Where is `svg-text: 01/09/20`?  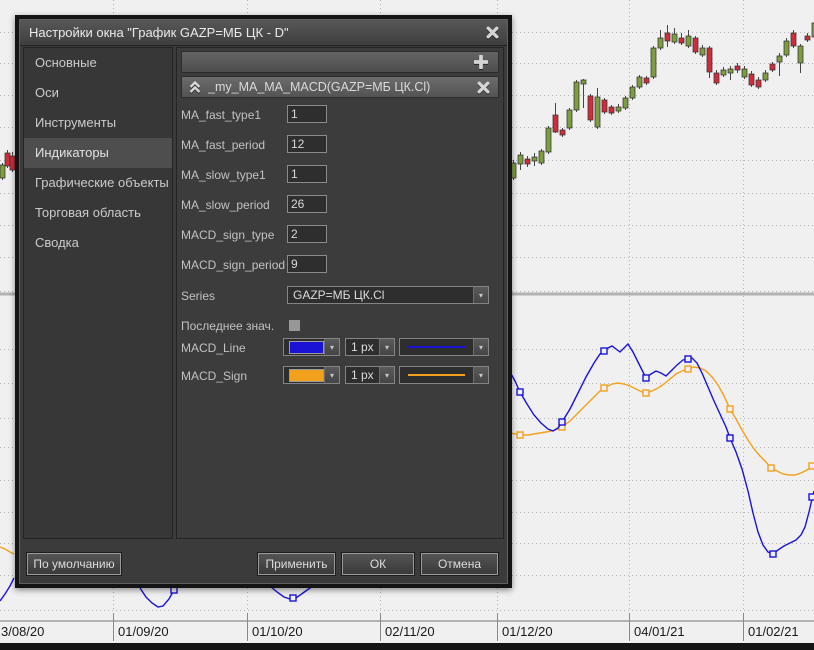 svg-text: 01/09/20 is located at coordinates (143, 631).